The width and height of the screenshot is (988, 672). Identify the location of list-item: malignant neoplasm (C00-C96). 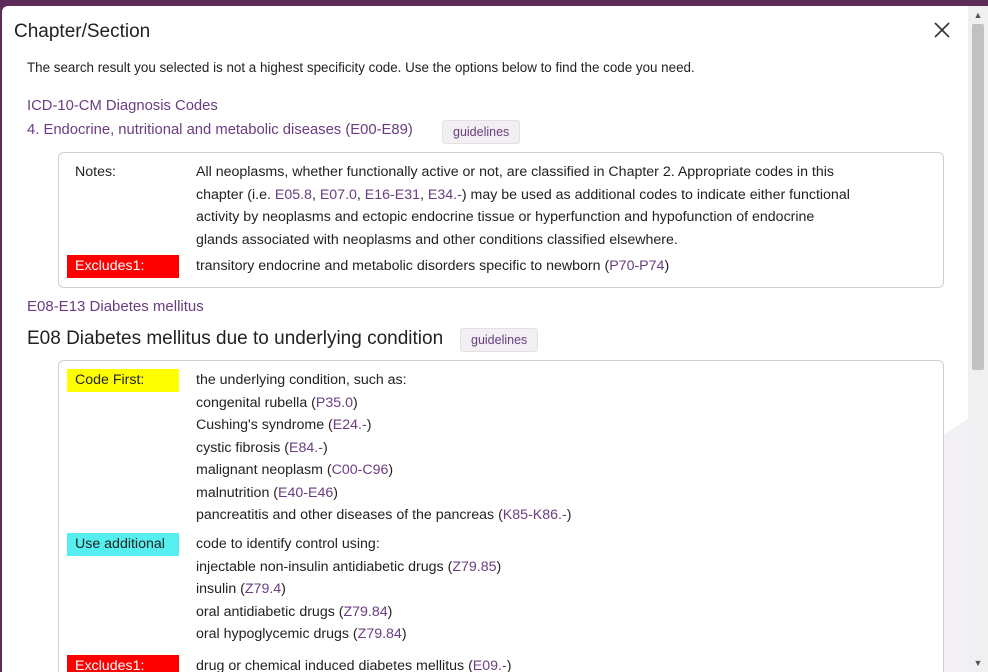
(383, 470).